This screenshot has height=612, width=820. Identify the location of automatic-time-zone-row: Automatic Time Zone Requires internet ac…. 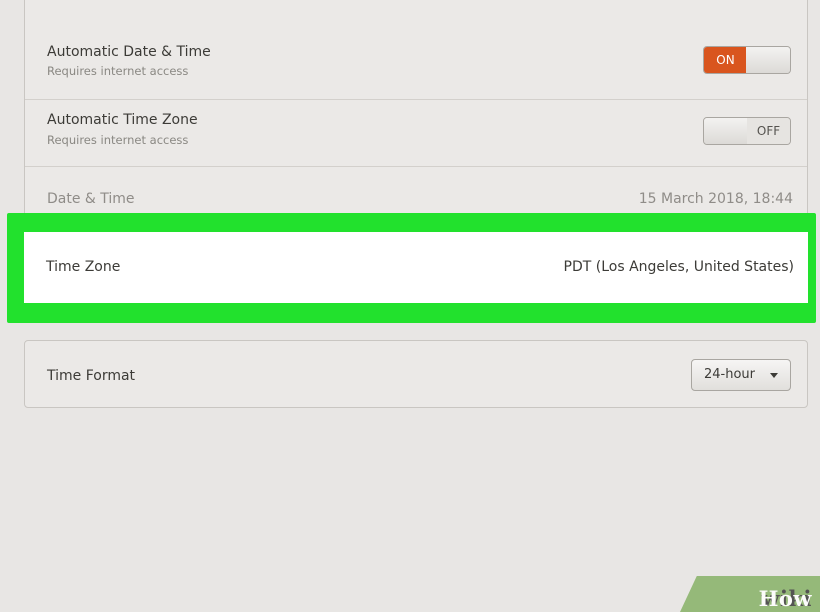
(416, 134).